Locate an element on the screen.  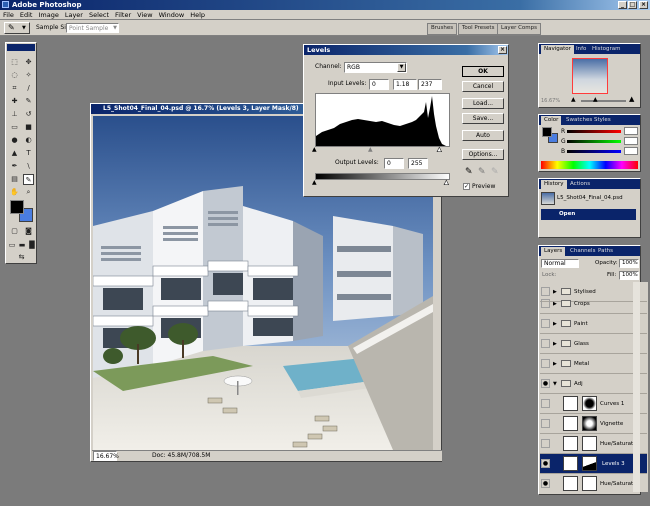
zoom-out-icon: ▲ is located at coordinates (573, 99).